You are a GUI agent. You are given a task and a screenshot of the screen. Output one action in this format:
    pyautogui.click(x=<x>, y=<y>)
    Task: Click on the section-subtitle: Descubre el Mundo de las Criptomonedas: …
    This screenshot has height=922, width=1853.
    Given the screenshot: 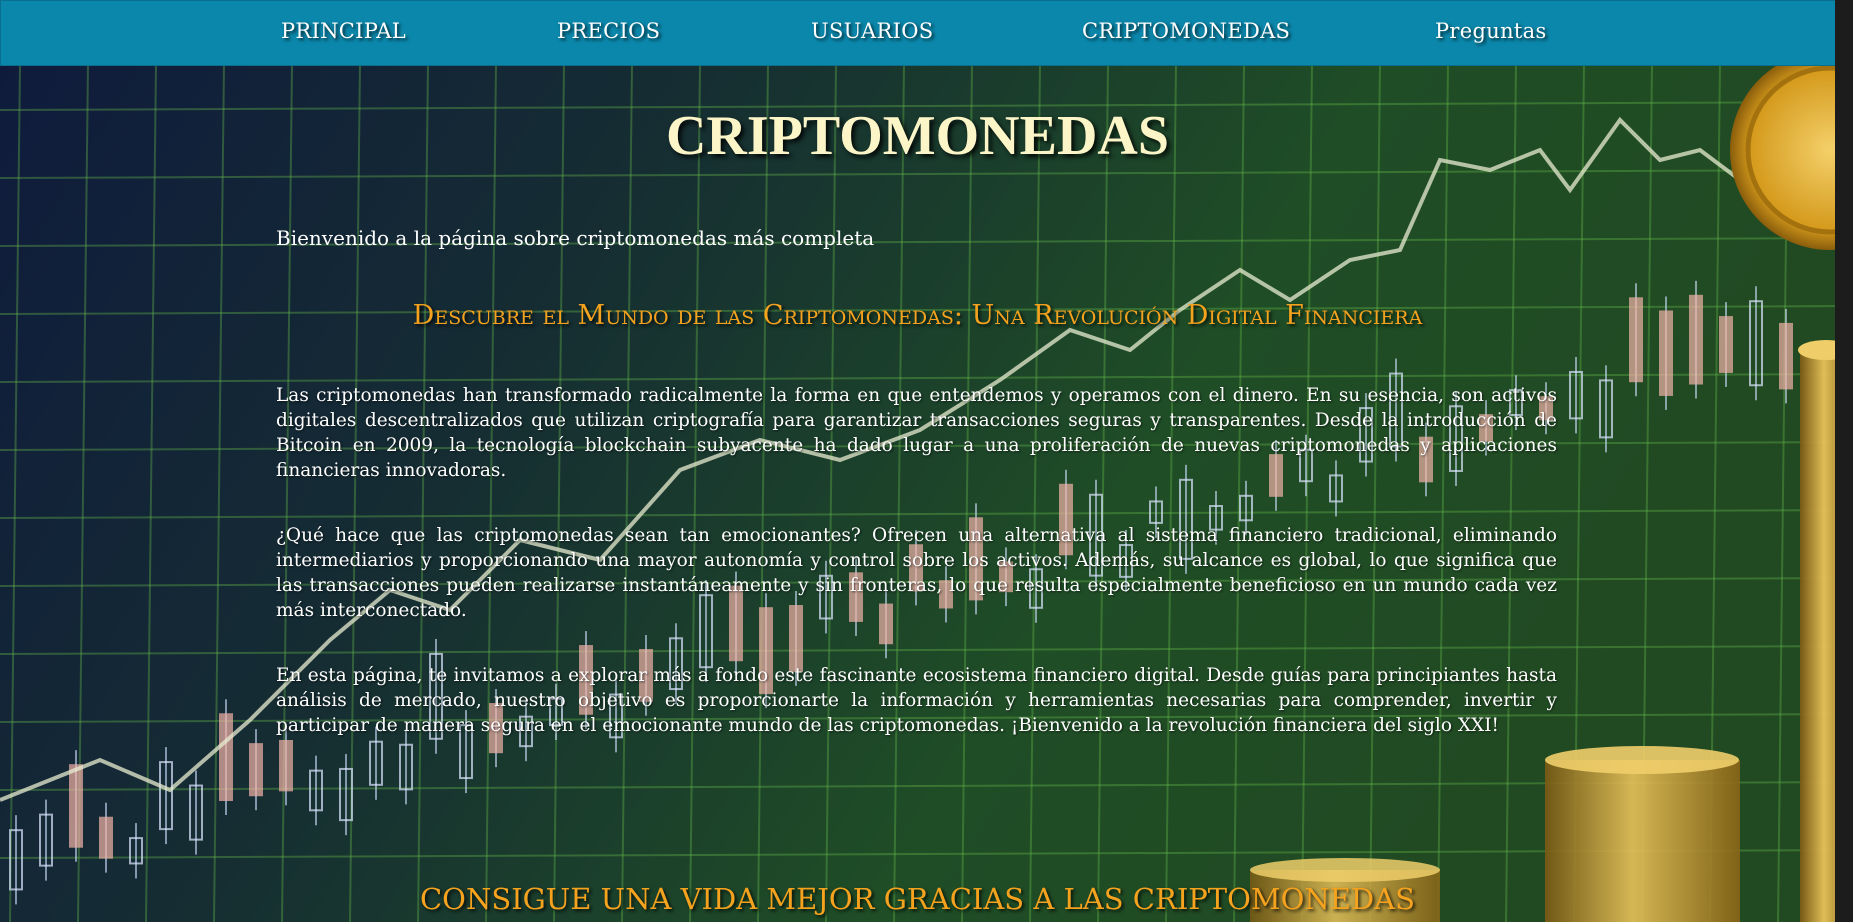 What is the action you would take?
    pyautogui.click(x=917, y=315)
    